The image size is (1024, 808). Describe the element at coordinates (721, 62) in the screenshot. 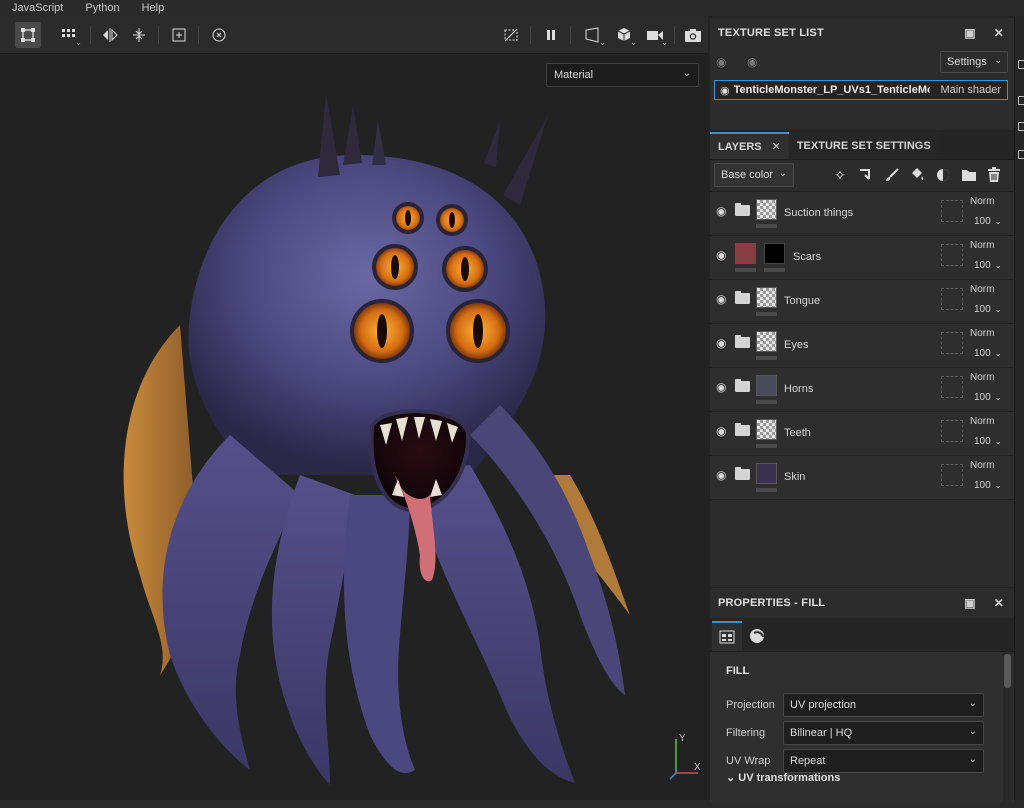

I see `hide-all-eye-icon: ◉` at that location.